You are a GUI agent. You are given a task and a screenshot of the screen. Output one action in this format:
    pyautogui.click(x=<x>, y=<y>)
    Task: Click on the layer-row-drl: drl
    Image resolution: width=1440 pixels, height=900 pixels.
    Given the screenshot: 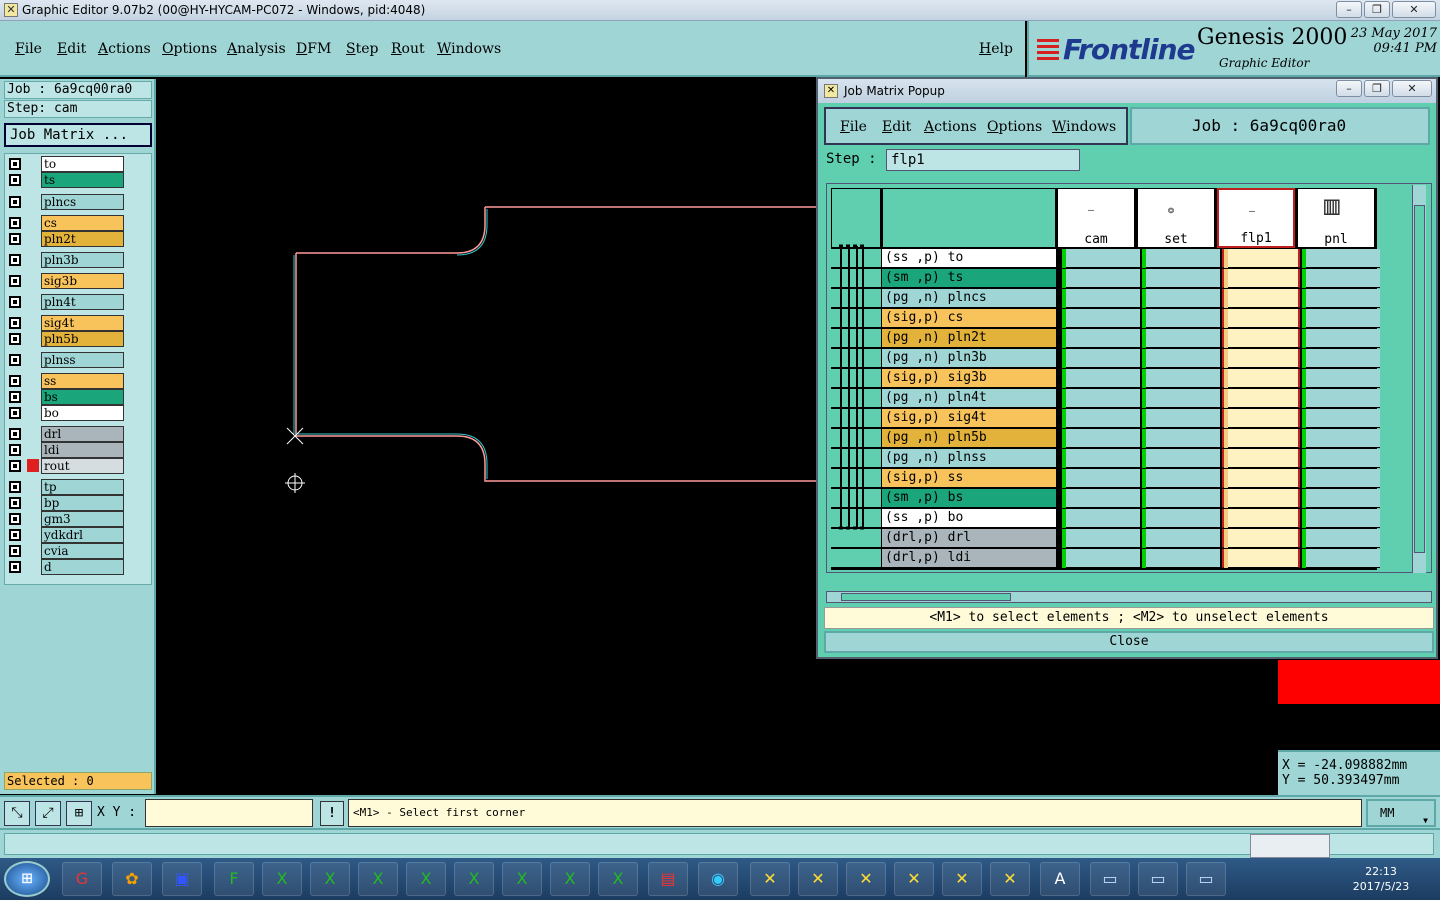 What is the action you would take?
    pyautogui.click(x=79, y=434)
    